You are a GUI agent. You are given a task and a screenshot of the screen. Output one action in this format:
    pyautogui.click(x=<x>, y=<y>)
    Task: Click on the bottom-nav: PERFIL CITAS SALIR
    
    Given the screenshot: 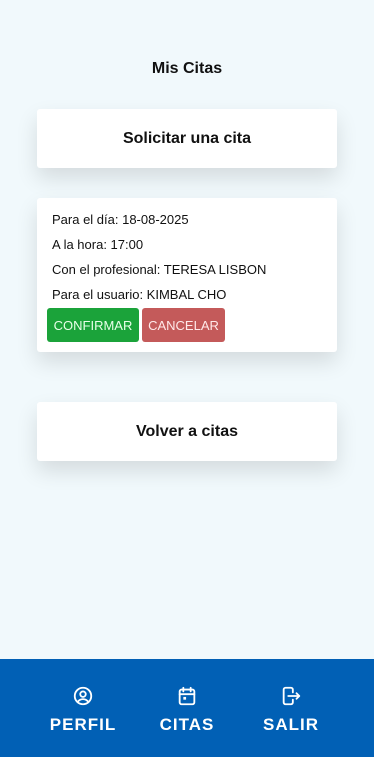 What is the action you would take?
    pyautogui.click(x=187, y=708)
    